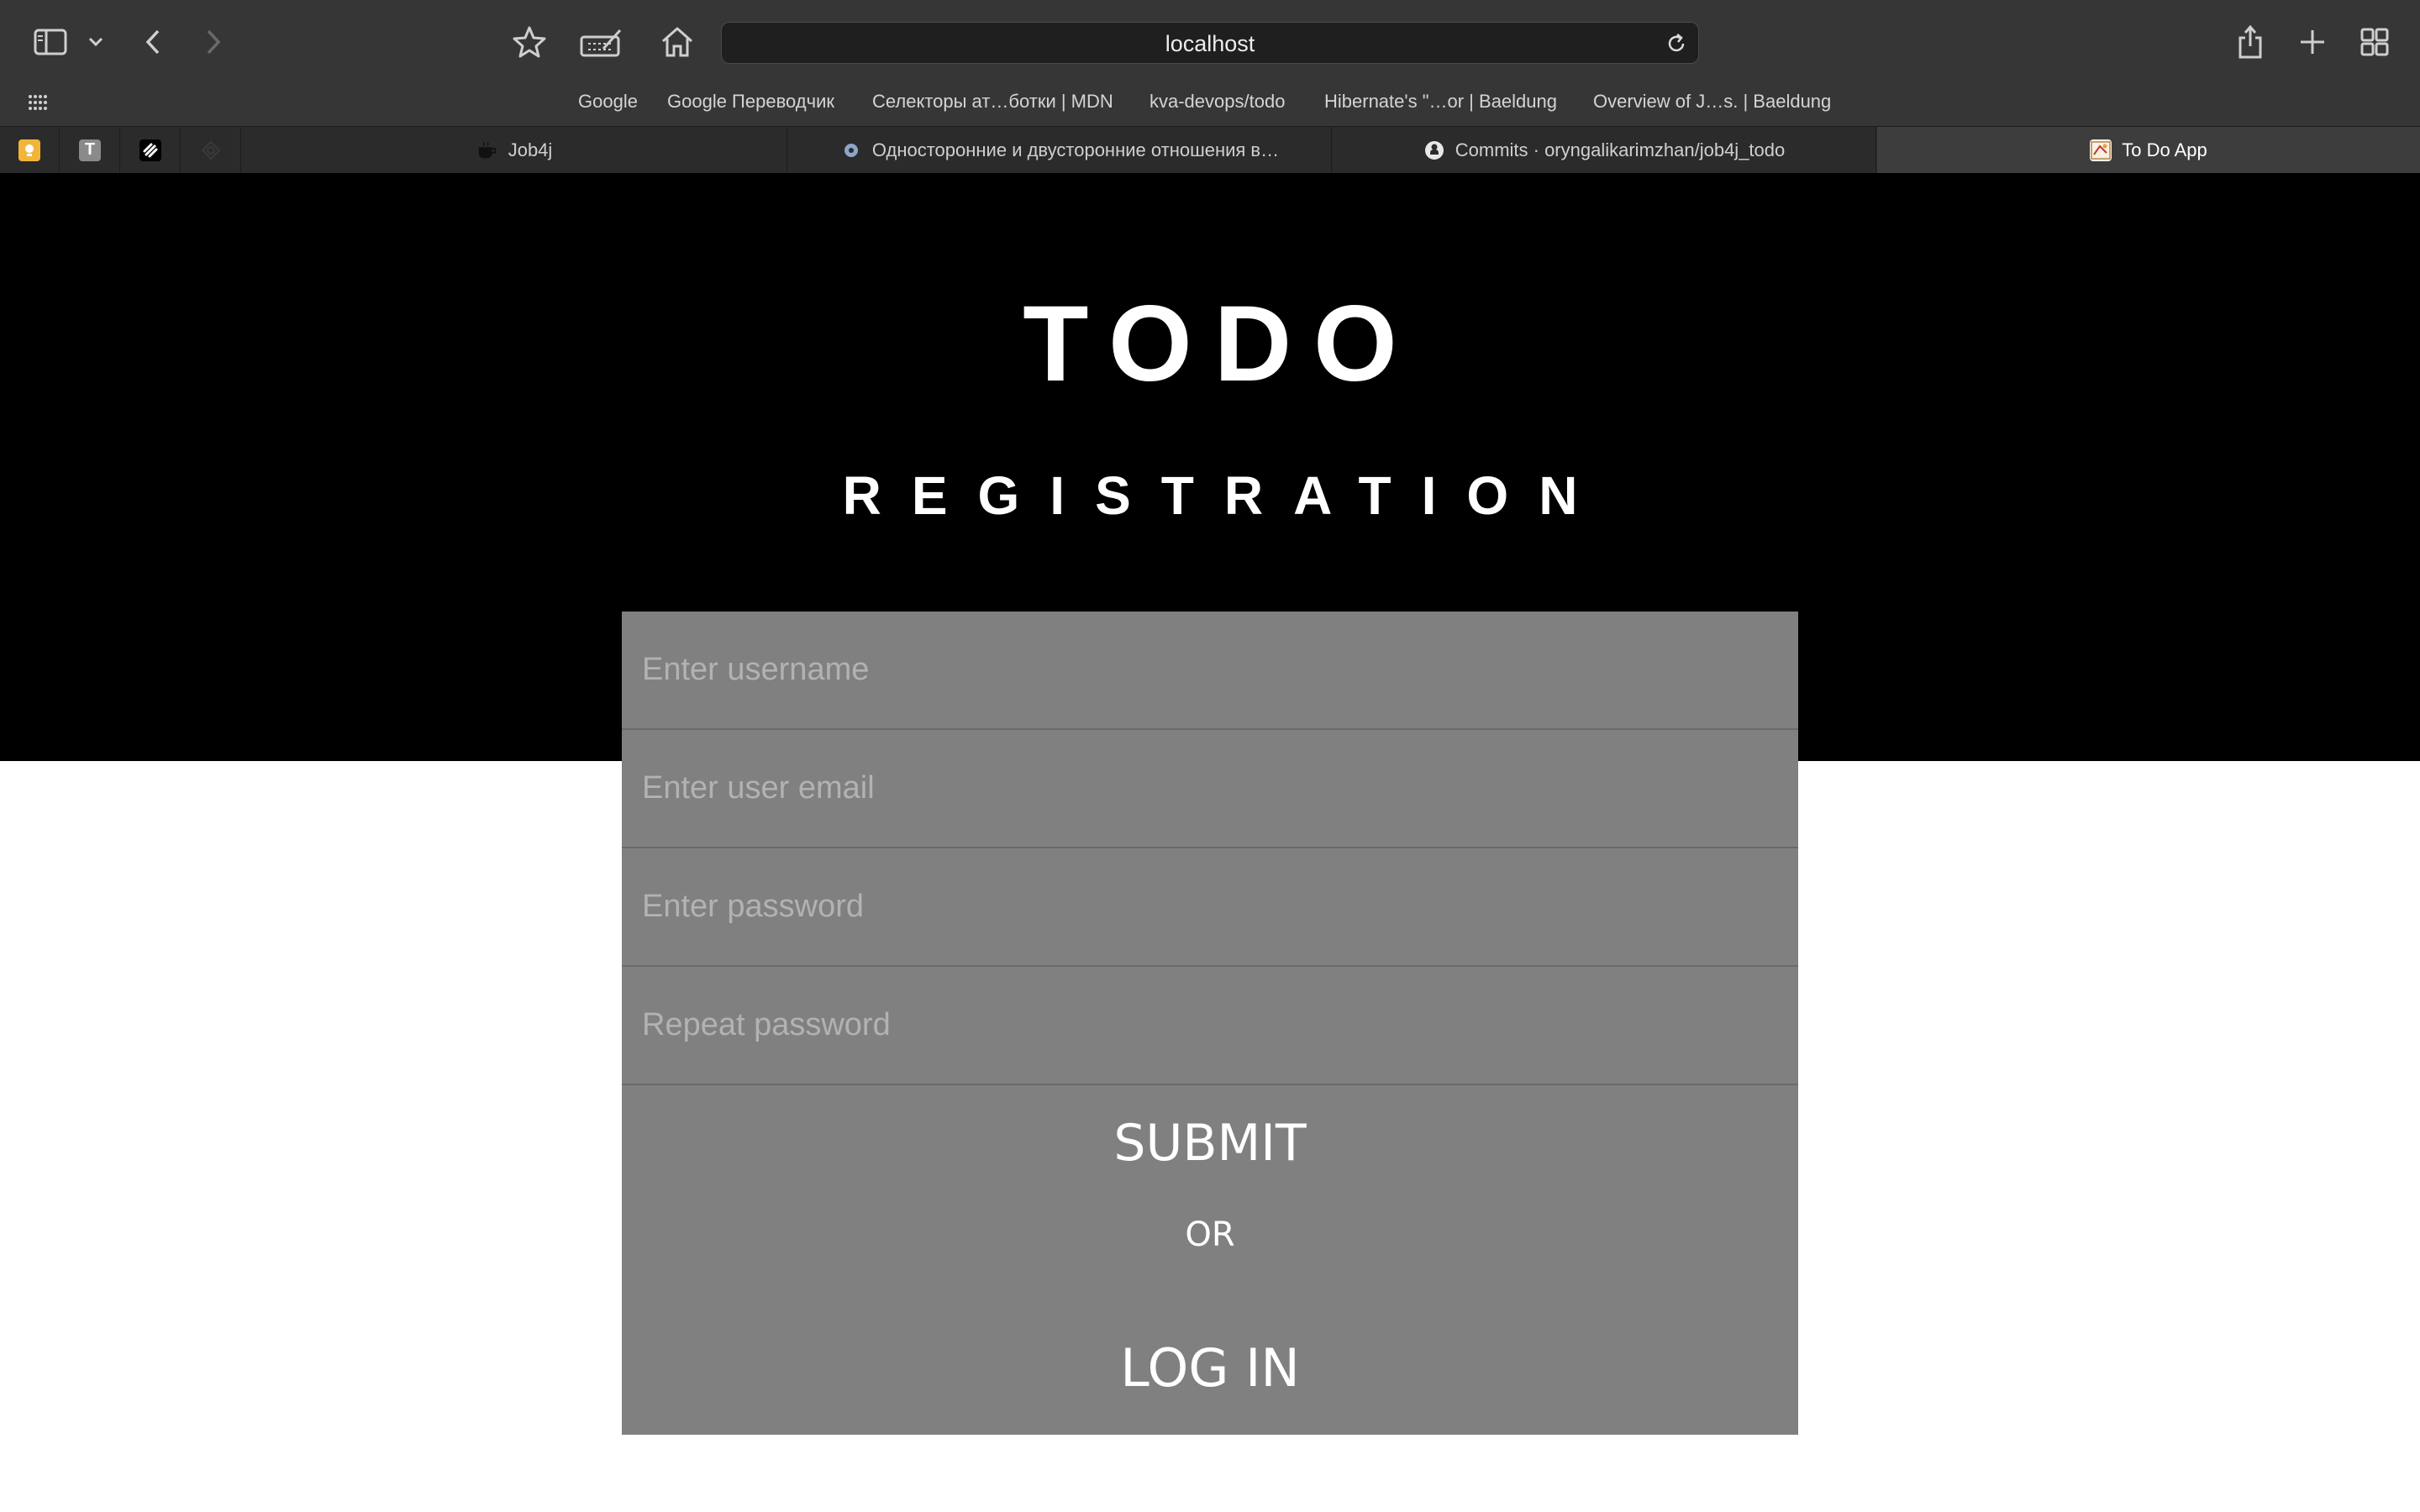 This screenshot has width=2420, height=1512. I want to click on or-separator: OR, so click(1210, 1234).